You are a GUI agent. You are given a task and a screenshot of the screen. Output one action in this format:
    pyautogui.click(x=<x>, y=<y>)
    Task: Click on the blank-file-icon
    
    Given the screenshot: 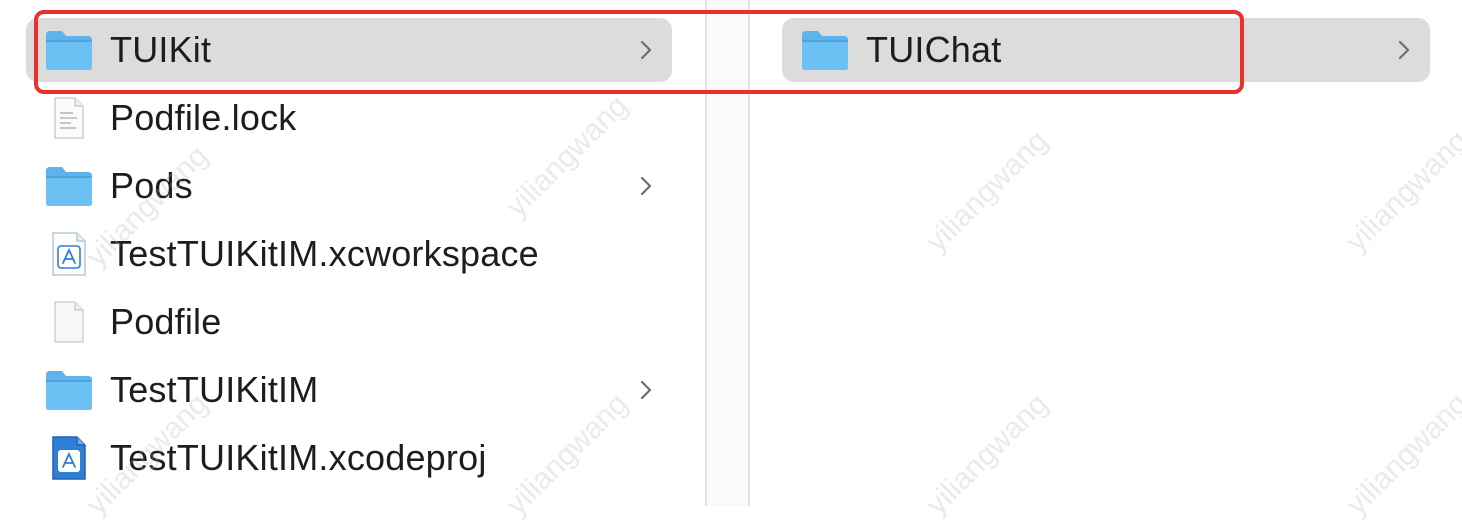 What is the action you would take?
    pyautogui.click(x=69, y=322)
    